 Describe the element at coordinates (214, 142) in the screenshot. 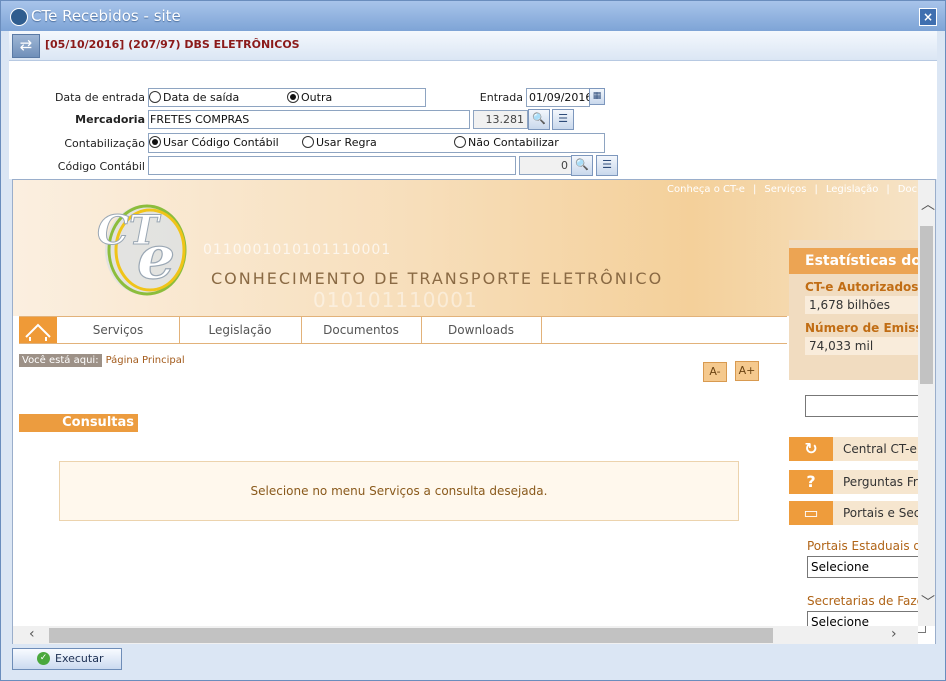

I see `radio-usar-codigo-contabil: Usar Código Contábil` at that location.